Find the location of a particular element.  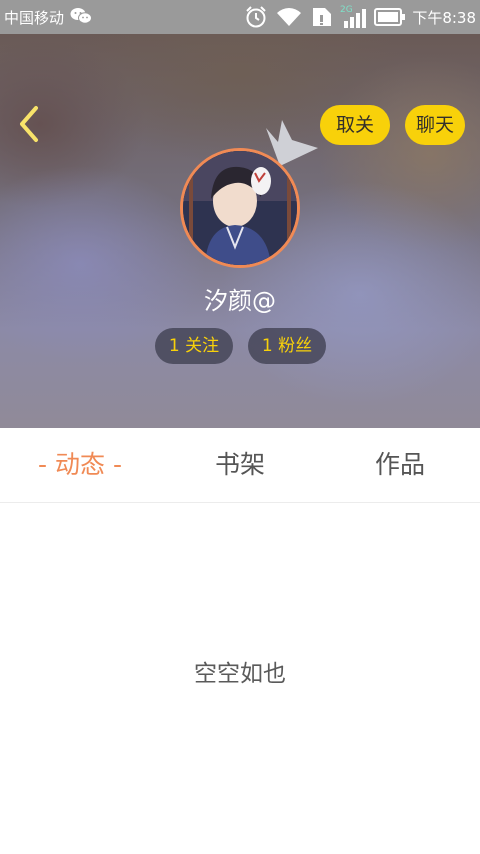

network-type-label: 2G is located at coordinates (346, 10).